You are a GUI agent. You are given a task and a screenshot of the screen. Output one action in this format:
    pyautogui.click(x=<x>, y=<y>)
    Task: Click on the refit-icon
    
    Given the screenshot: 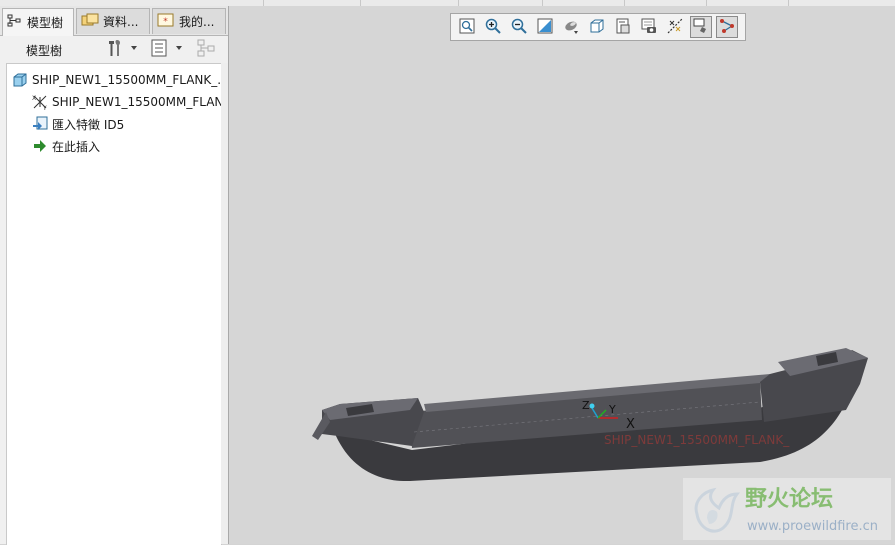 What is the action you would take?
    pyautogui.click(x=467, y=27)
    